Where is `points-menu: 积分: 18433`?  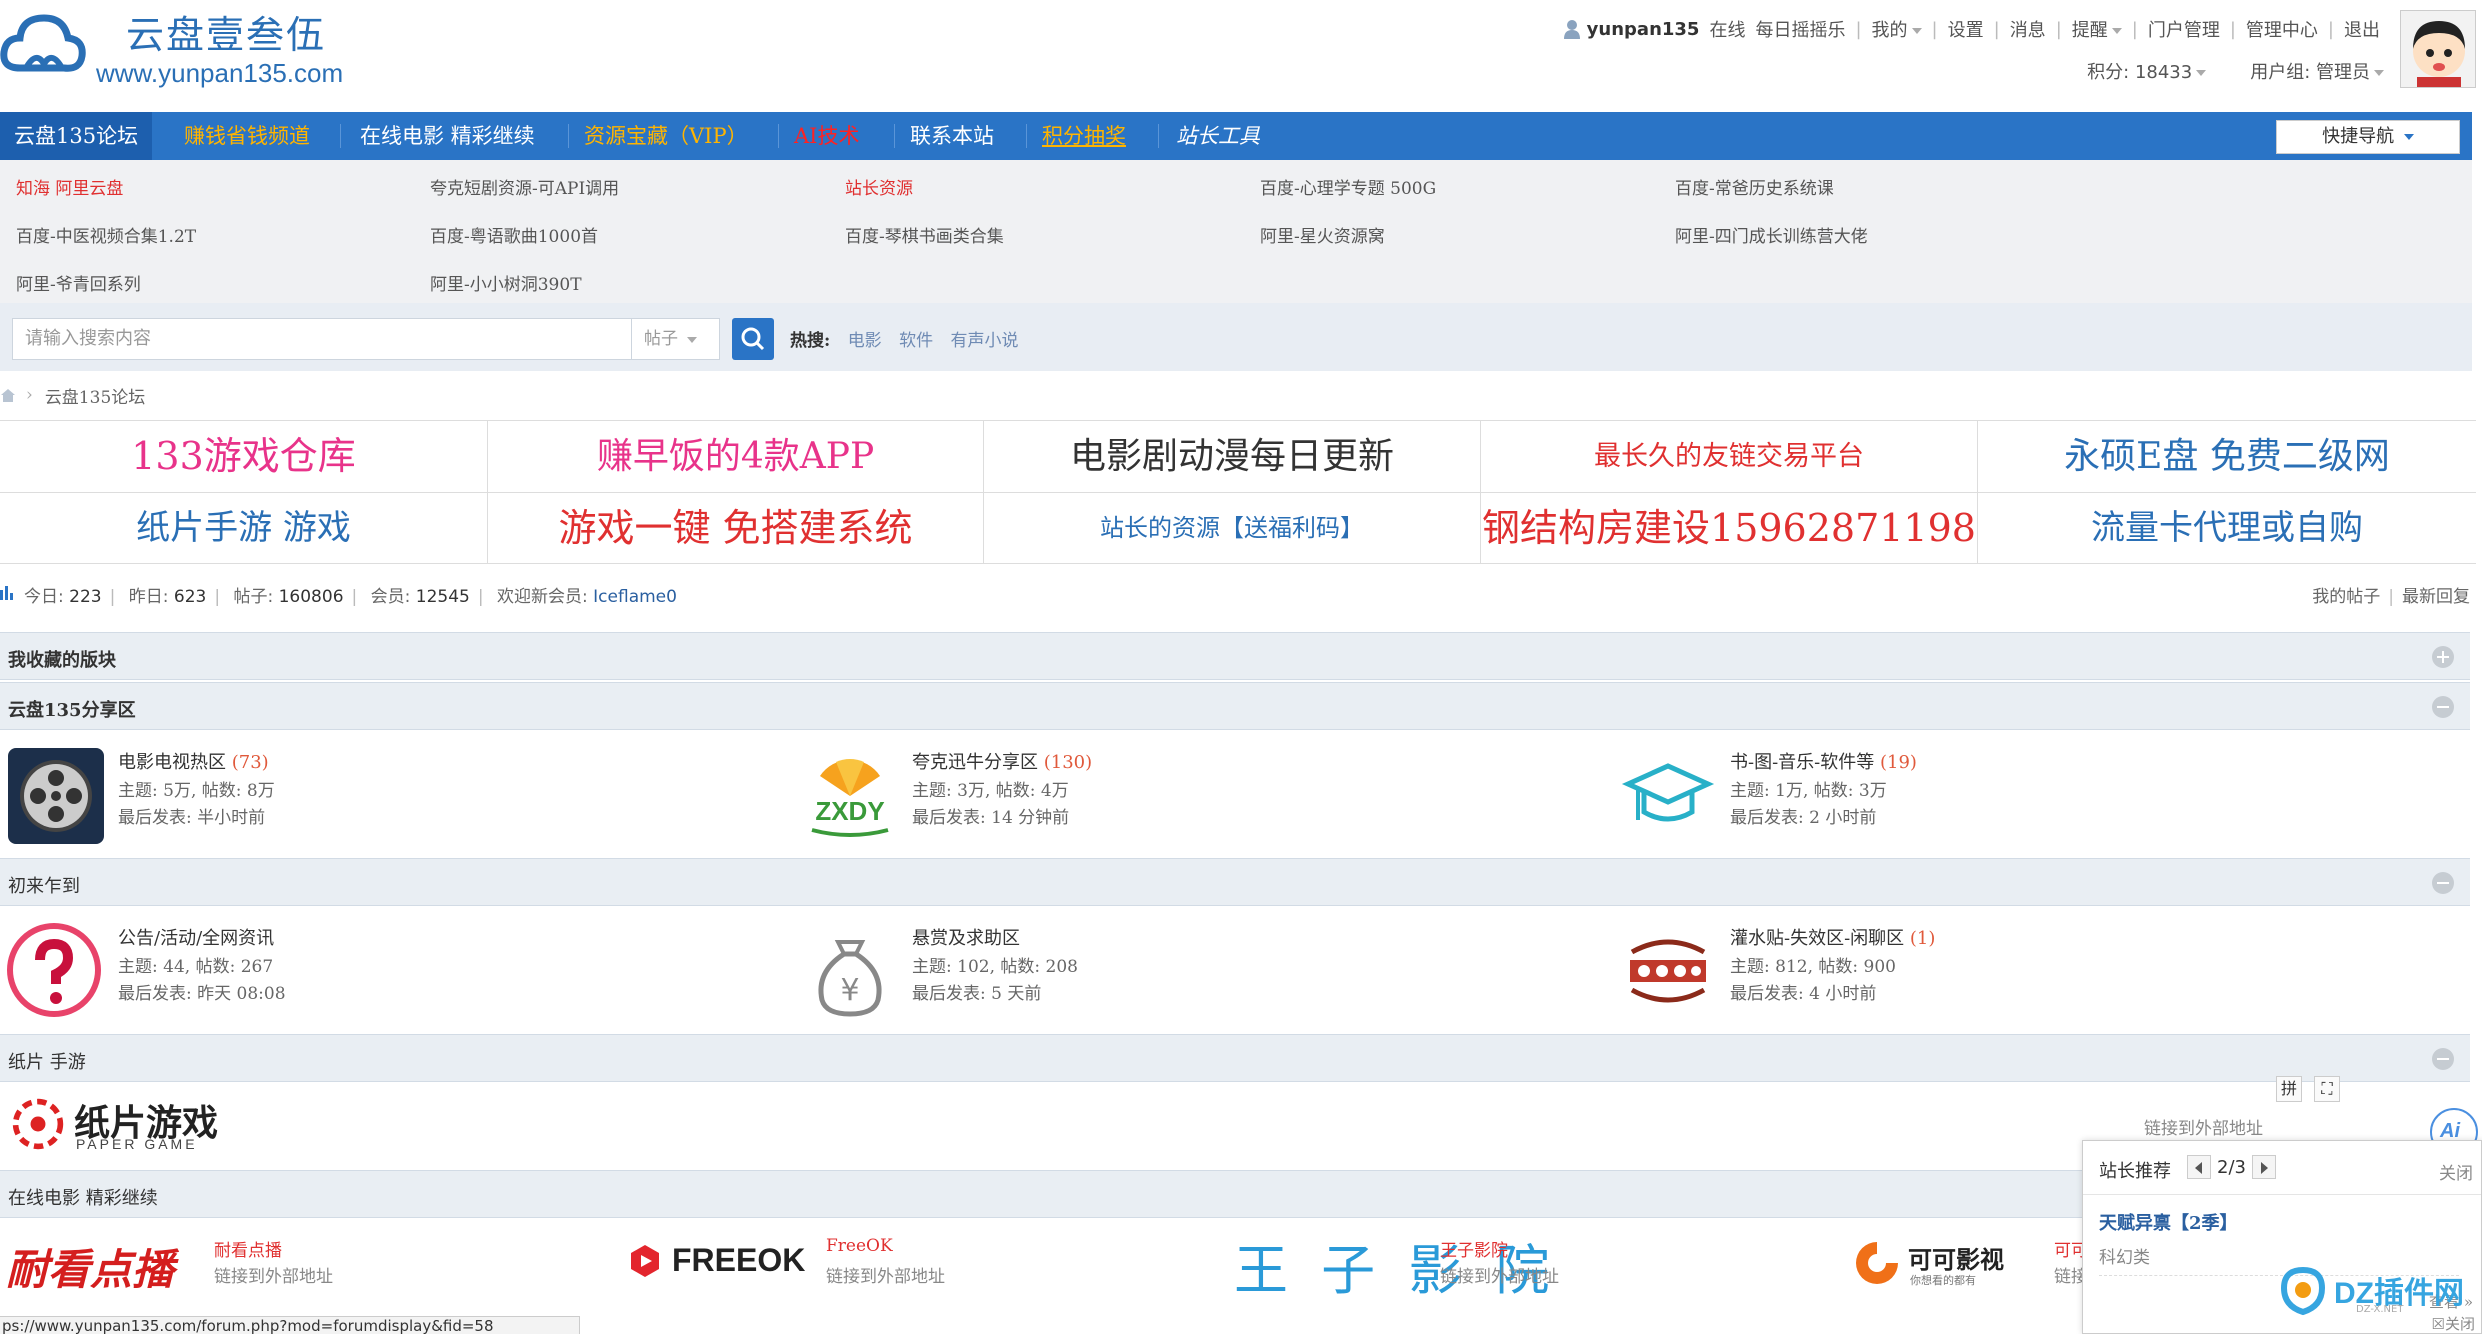 points-menu: 积分: 18433 is located at coordinates (2147, 71).